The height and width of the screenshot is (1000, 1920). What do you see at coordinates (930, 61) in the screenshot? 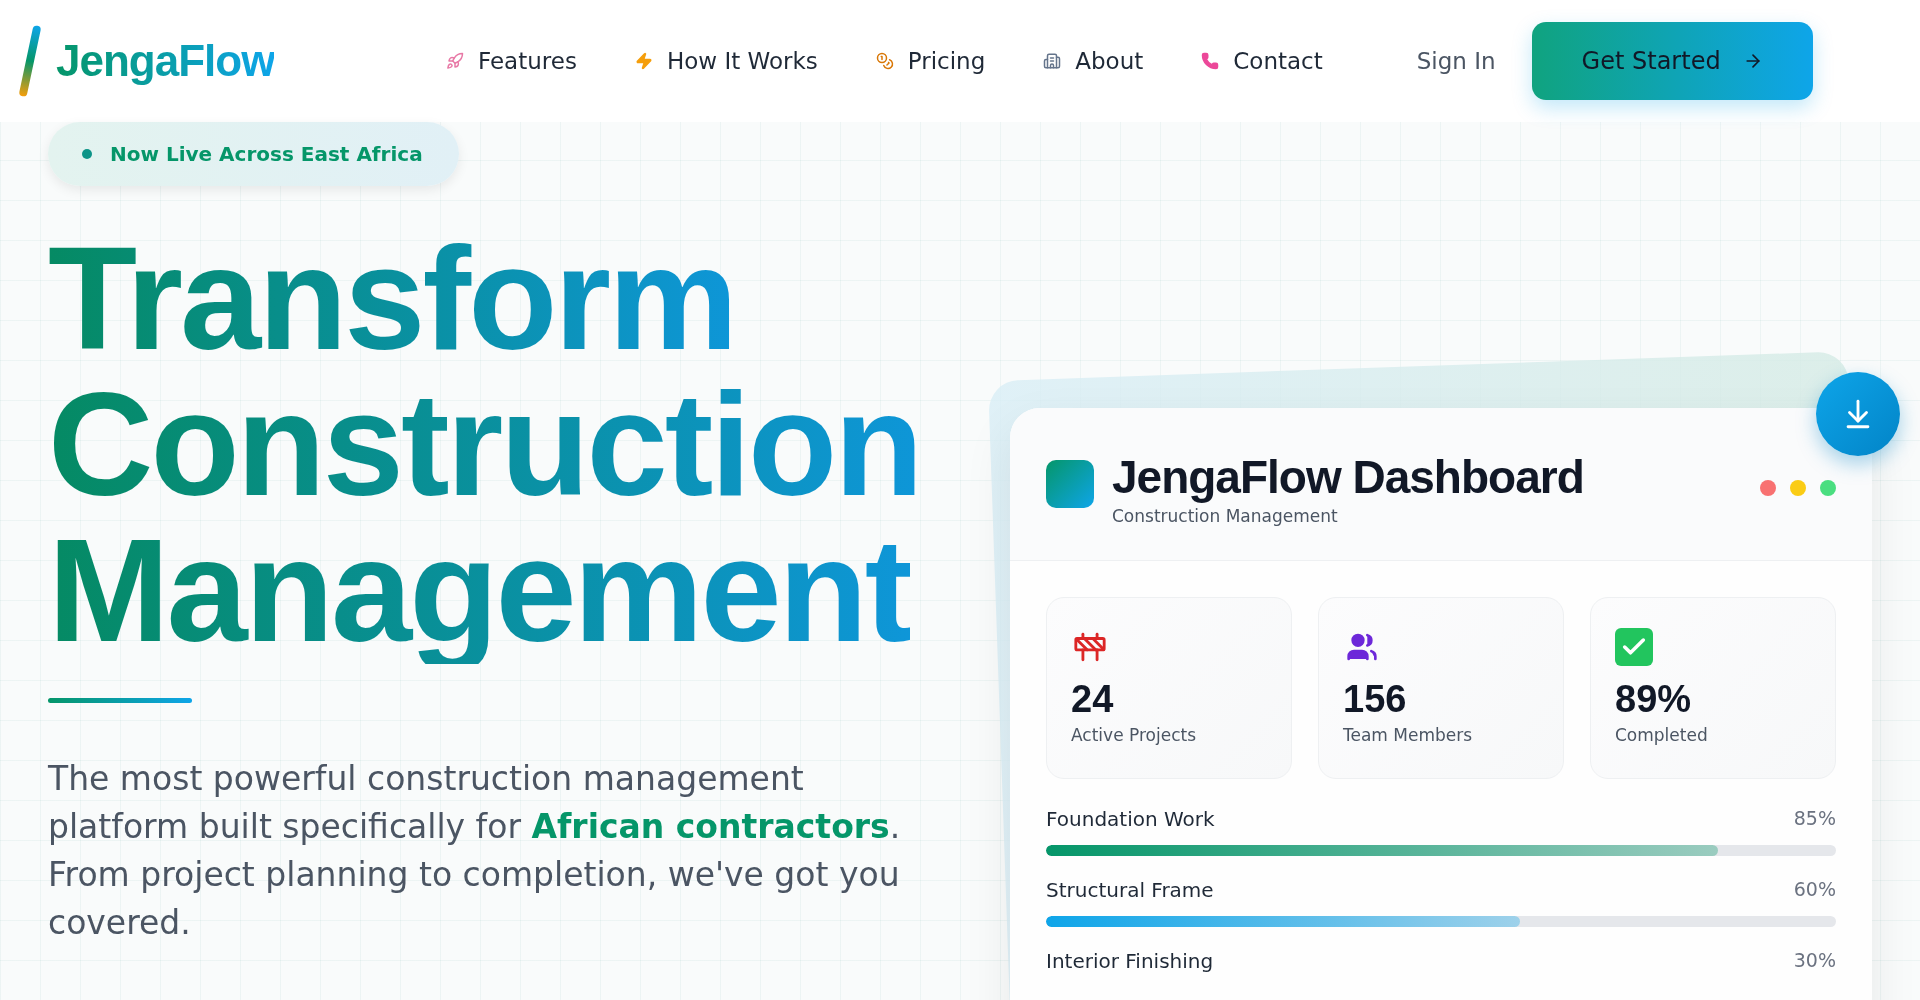
I see `nav-link: Pricing` at bounding box center [930, 61].